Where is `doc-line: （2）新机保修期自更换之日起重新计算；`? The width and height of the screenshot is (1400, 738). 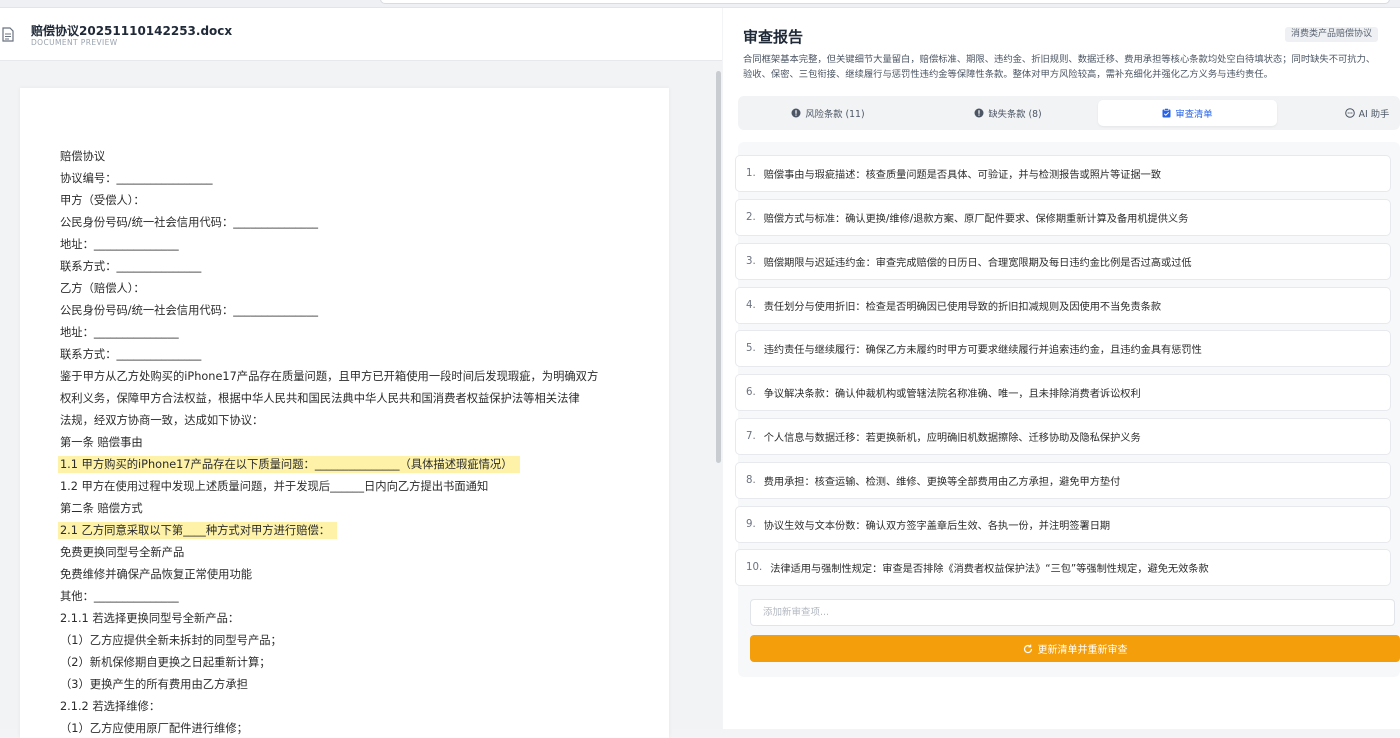 doc-line: （2）新机保修期自更换之日起重新计算； is located at coordinates (165, 662).